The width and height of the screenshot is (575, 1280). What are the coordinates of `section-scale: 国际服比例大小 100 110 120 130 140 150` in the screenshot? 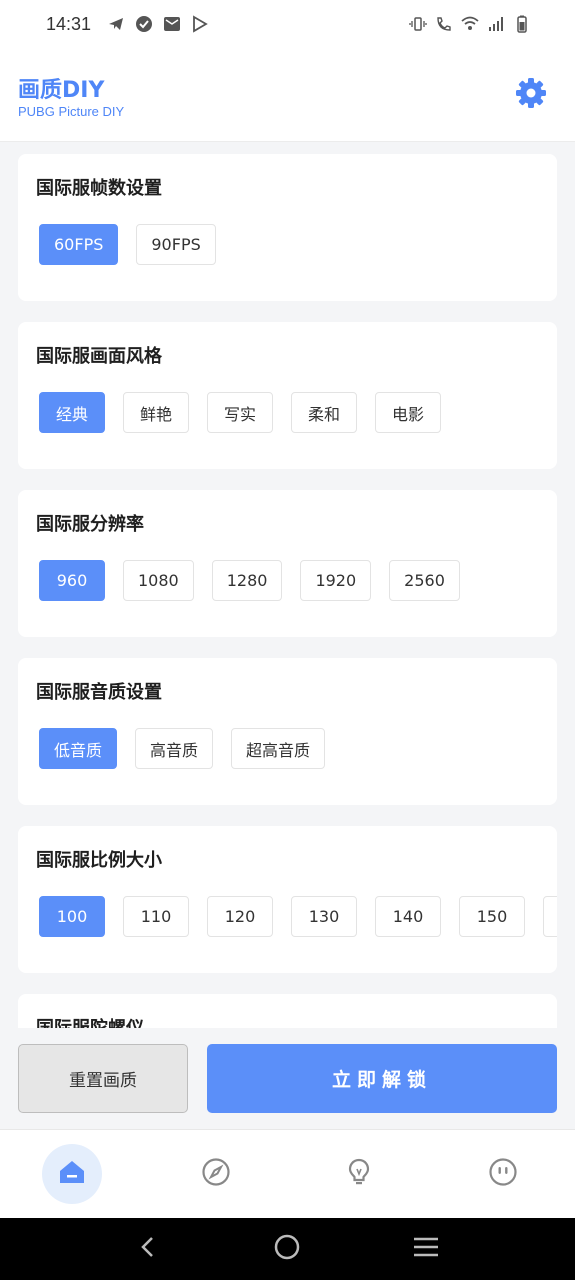 It's located at (287, 899).